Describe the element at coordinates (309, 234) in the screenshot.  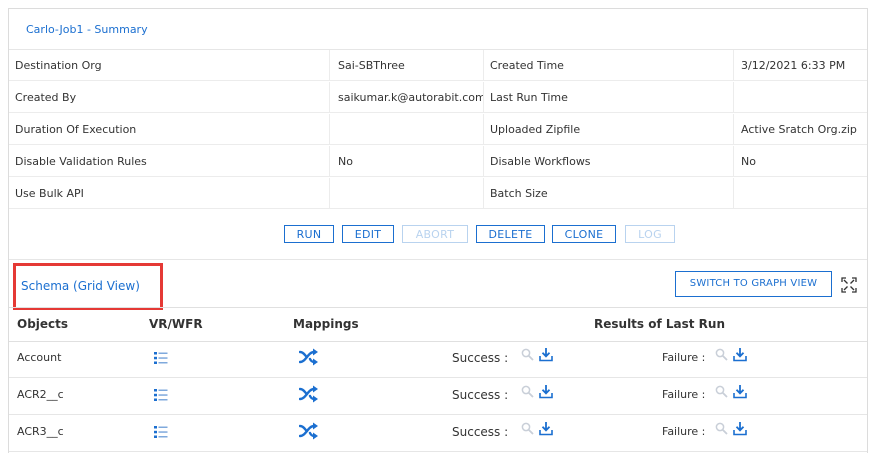
I see `run-button: RUN` at that location.